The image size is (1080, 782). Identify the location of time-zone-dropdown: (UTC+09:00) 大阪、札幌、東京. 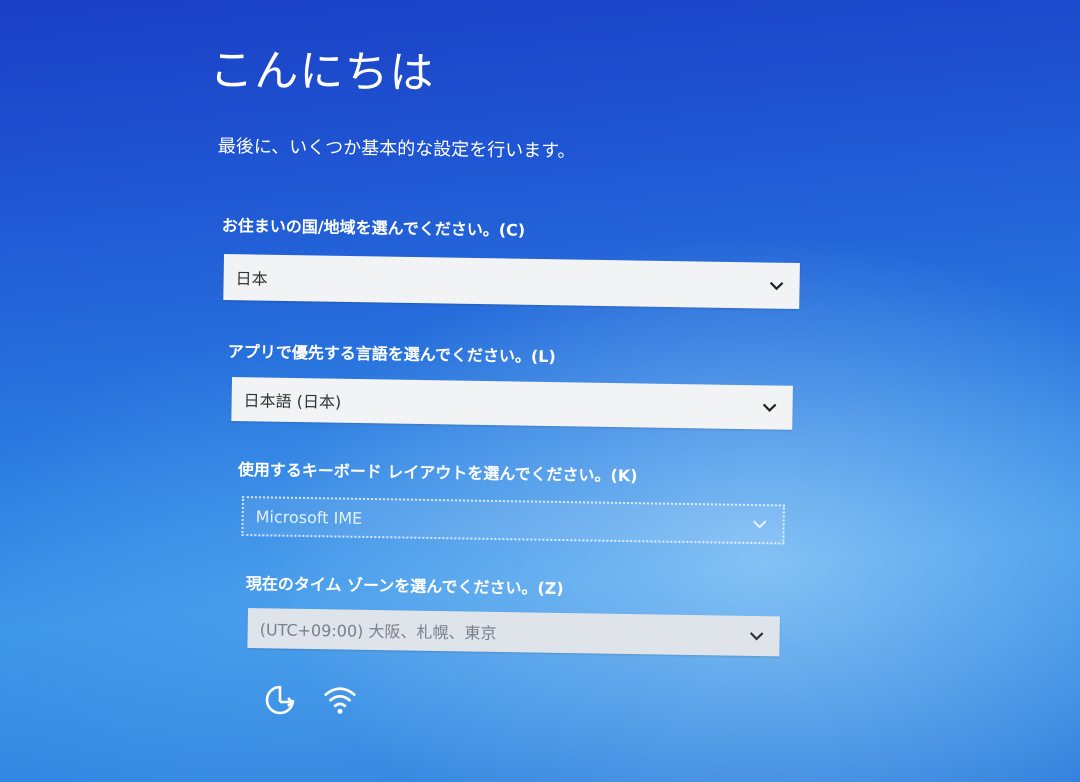
(513, 632).